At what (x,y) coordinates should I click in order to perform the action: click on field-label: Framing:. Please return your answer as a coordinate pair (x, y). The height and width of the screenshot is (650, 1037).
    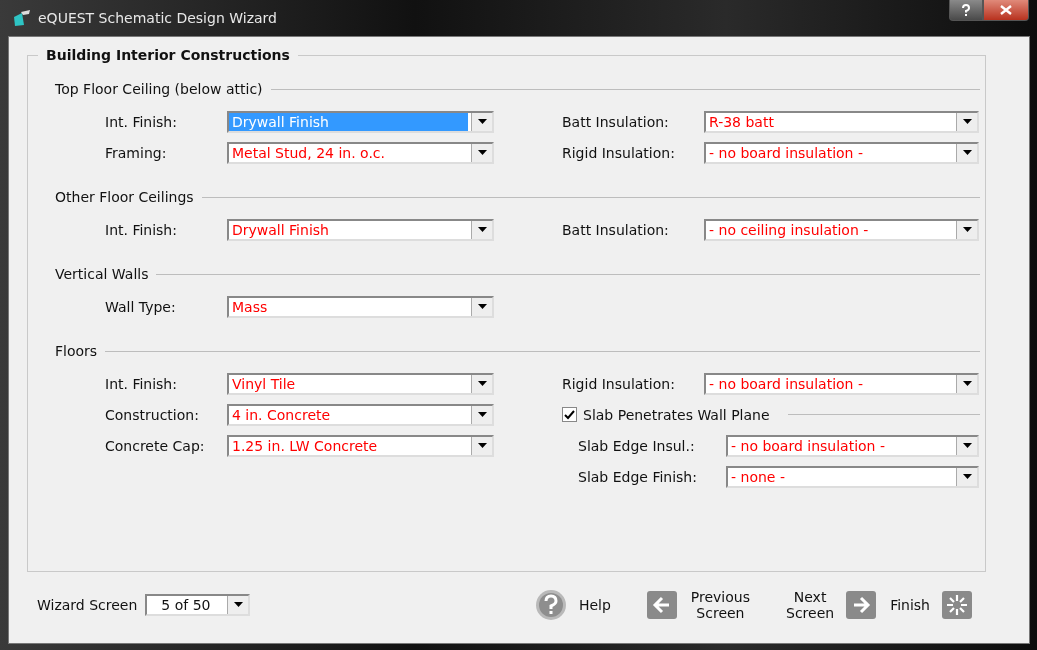
    Looking at the image, I should click on (136, 152).